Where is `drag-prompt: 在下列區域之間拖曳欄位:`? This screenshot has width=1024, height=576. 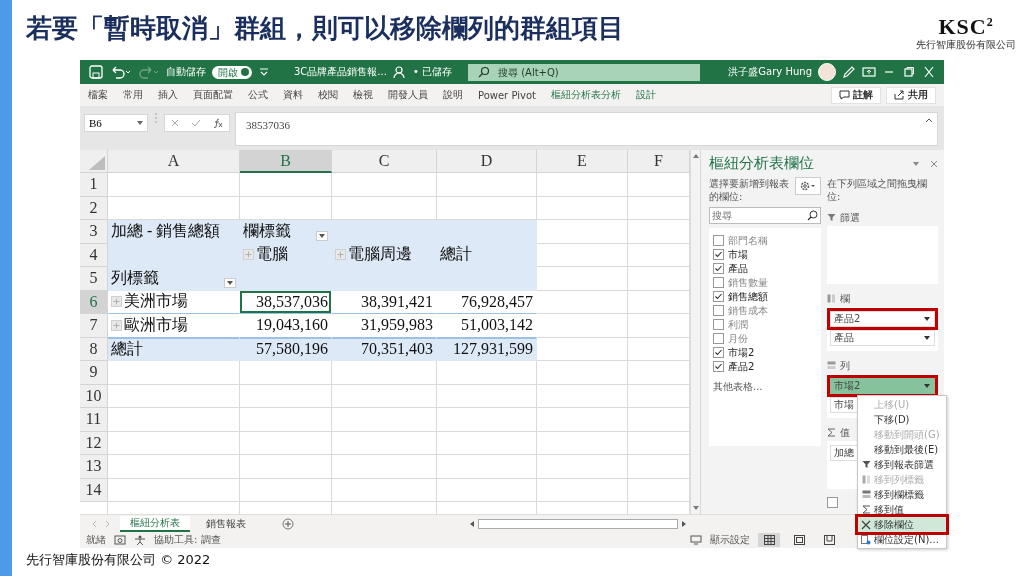
drag-prompt: 在下列區域之間拖曳欄位: is located at coordinates (877, 190).